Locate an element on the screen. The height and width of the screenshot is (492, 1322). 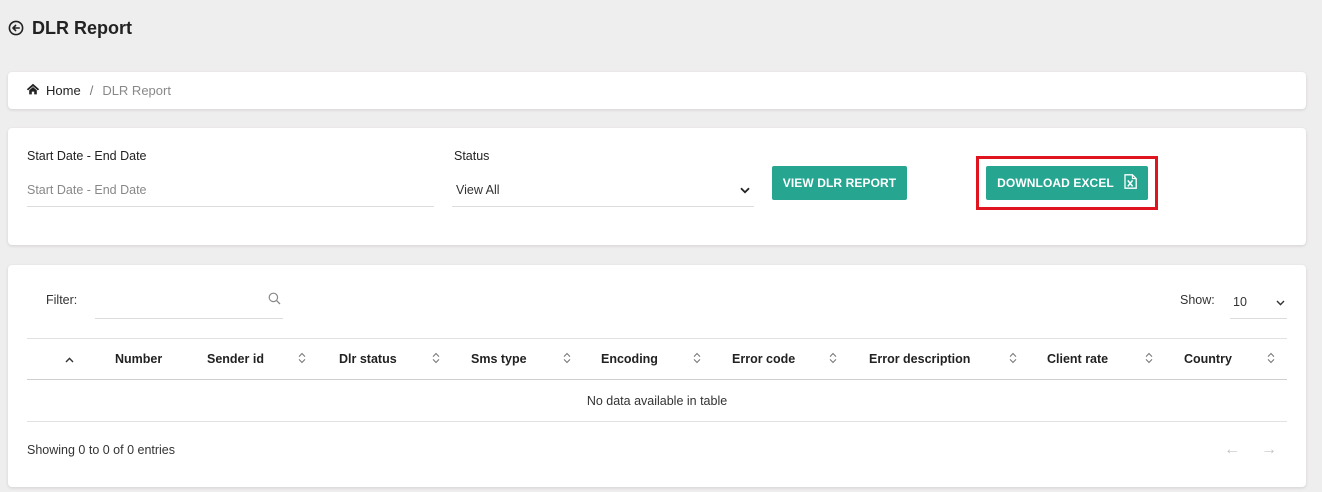
column-label: Number is located at coordinates (139, 359).